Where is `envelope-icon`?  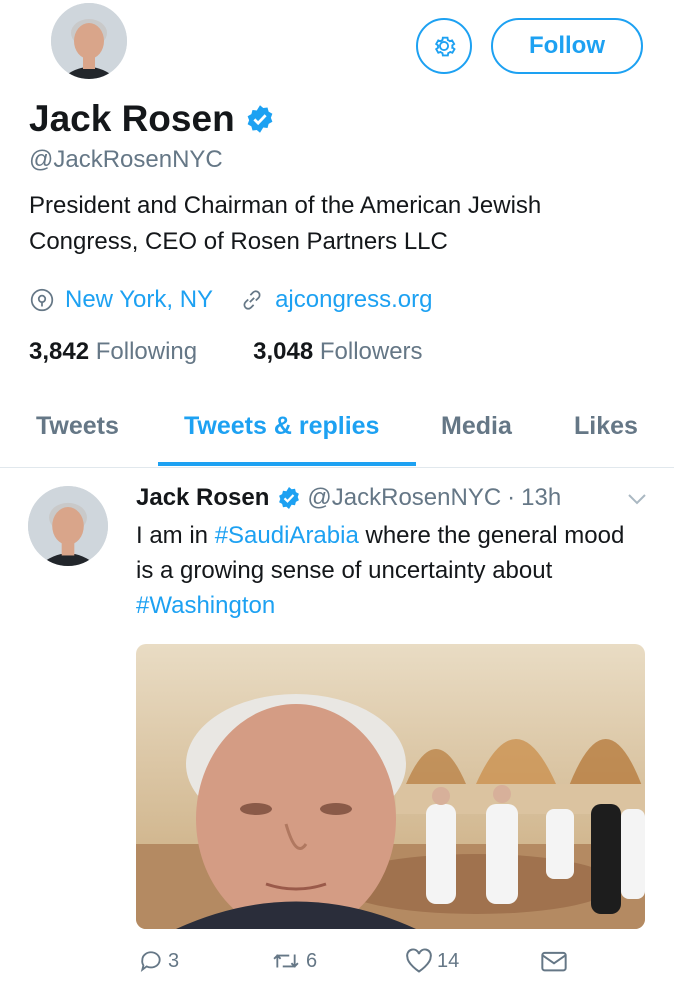
envelope-icon is located at coordinates (554, 961).